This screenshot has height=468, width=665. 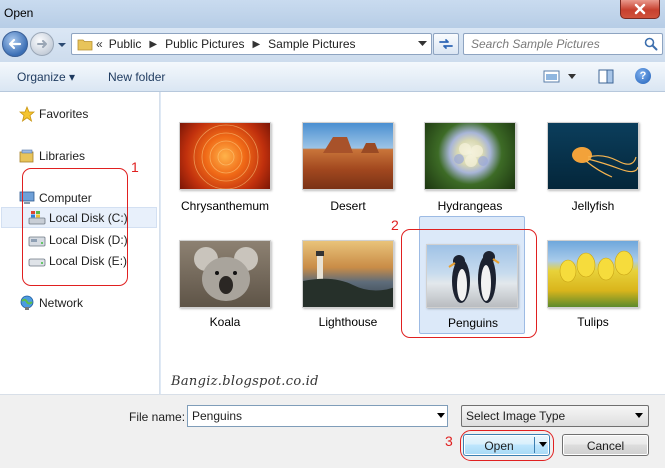 What do you see at coordinates (643, 76) in the screenshot?
I see `help-icon: ?` at bounding box center [643, 76].